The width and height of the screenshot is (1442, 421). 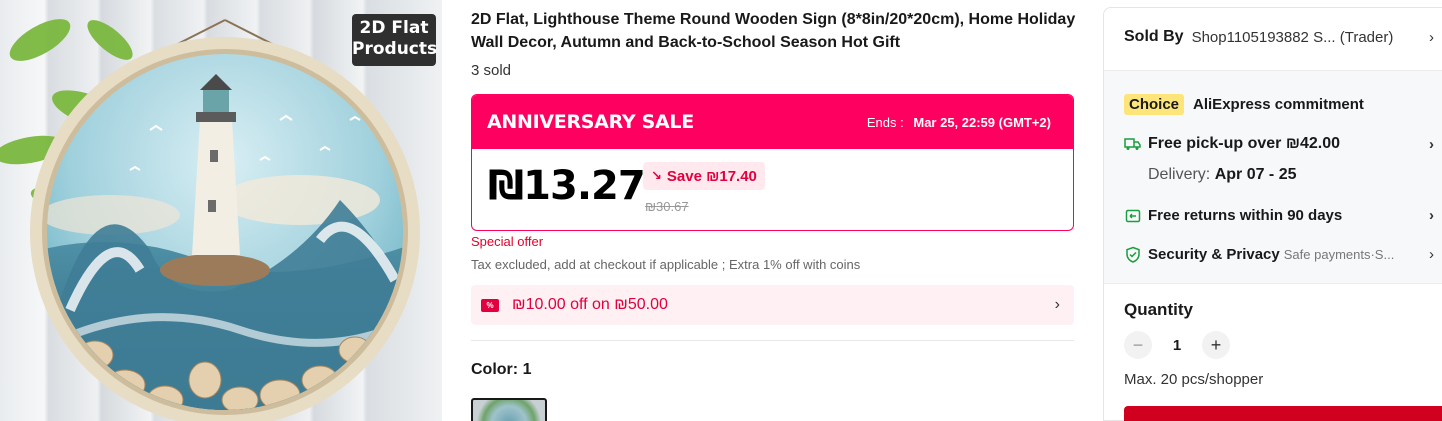 I want to click on badge-line-1: 2D Flat, so click(x=394, y=28).